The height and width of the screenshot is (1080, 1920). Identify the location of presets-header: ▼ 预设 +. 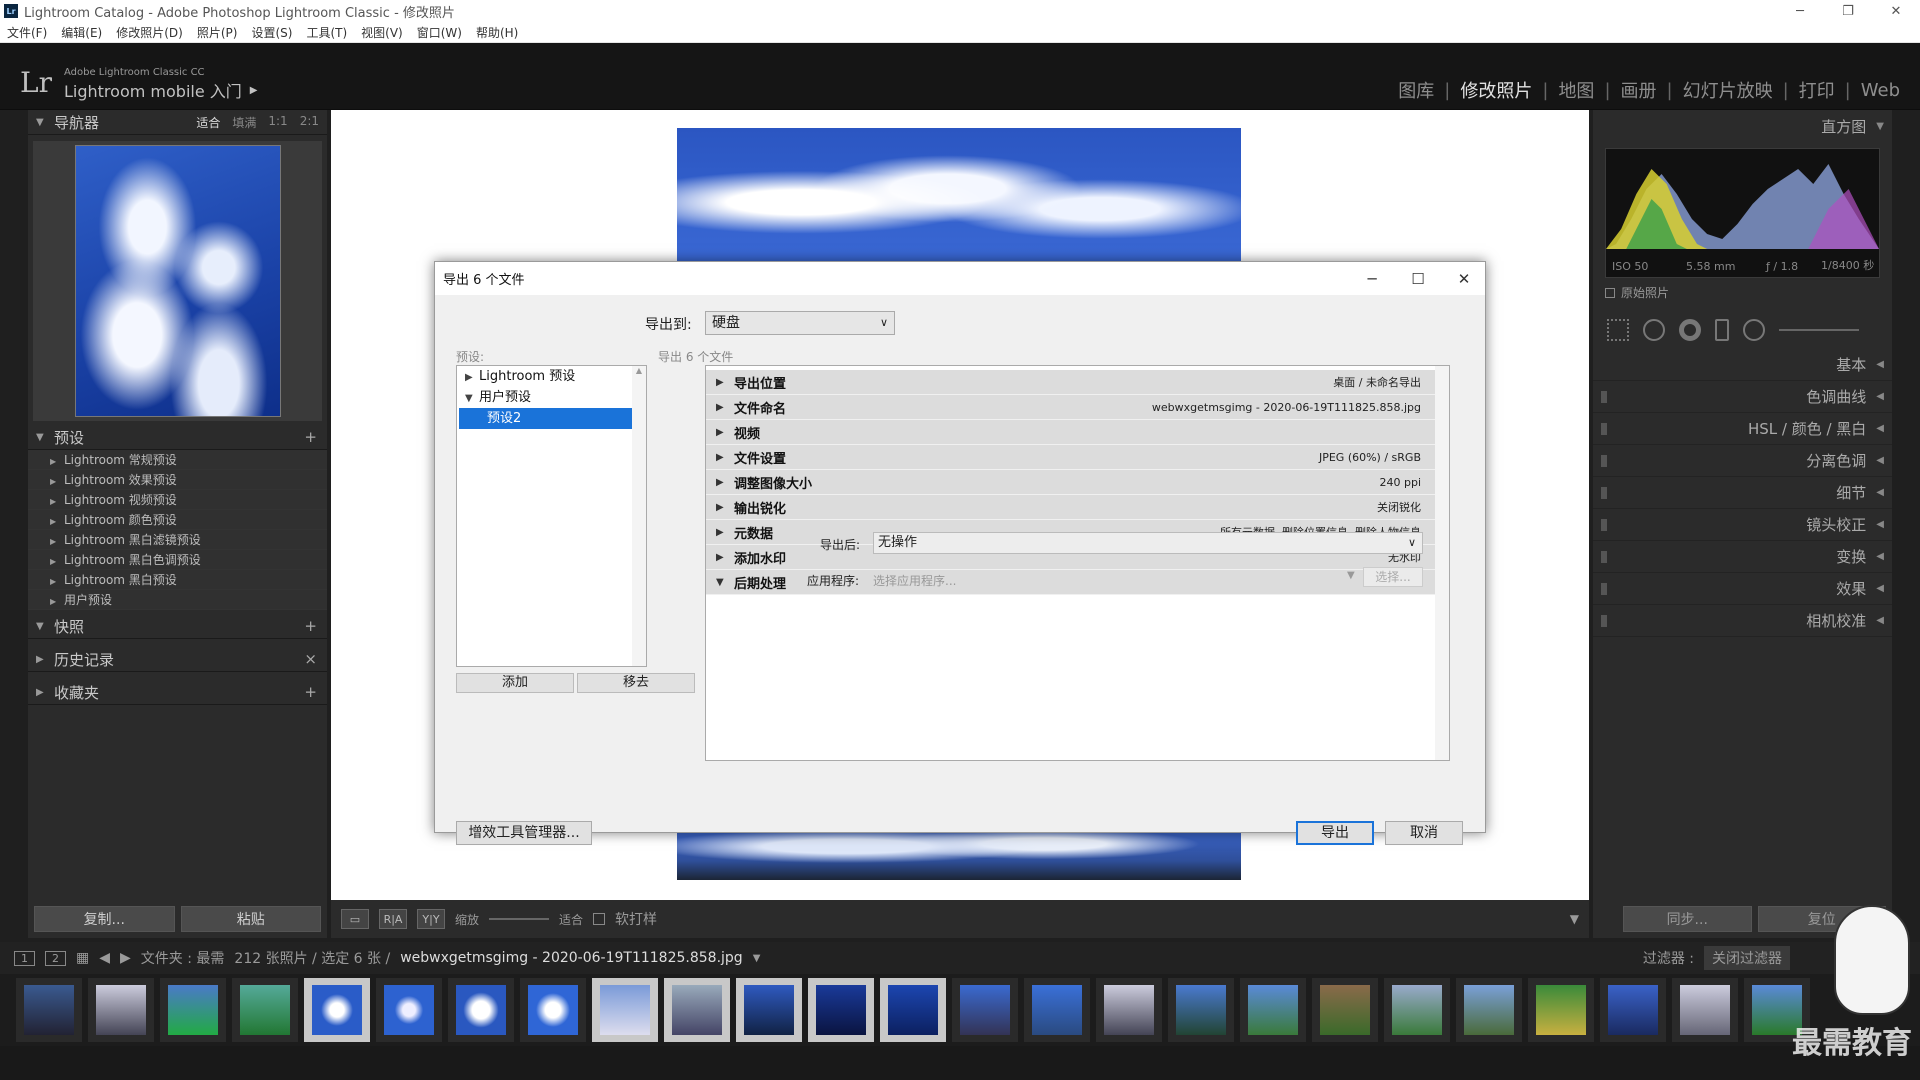
(177, 437).